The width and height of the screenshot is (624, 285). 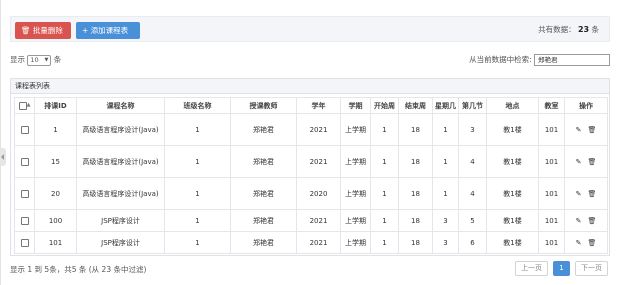 I want to click on length-prefix: 显示, so click(x=17, y=59).